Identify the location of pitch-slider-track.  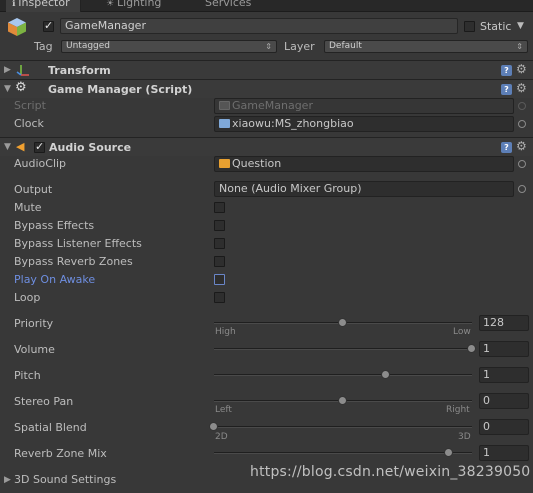
(343, 375).